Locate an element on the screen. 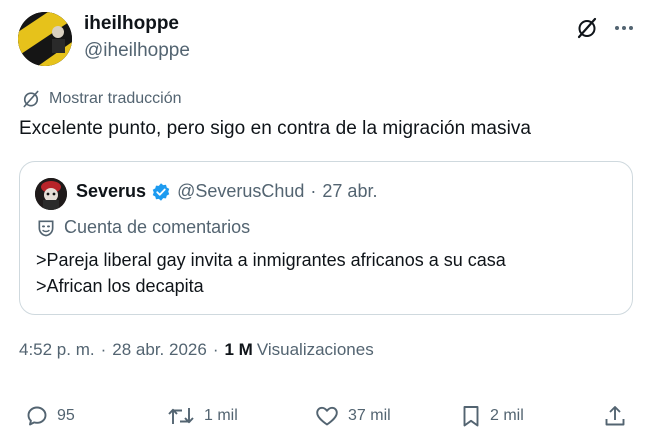  parody-label-row: Cuenta de comentarios is located at coordinates (143, 227).